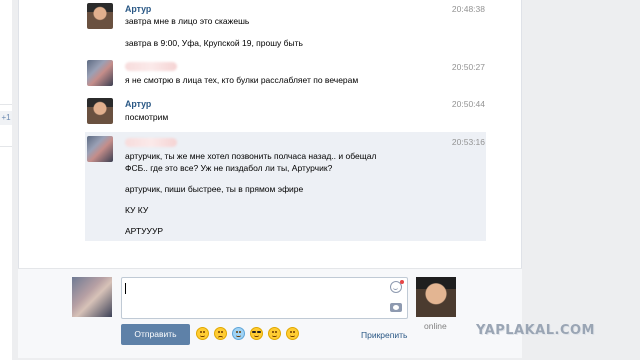  Describe the element at coordinates (238, 333) in the screenshot. I see `teary-emoji-icon` at that location.